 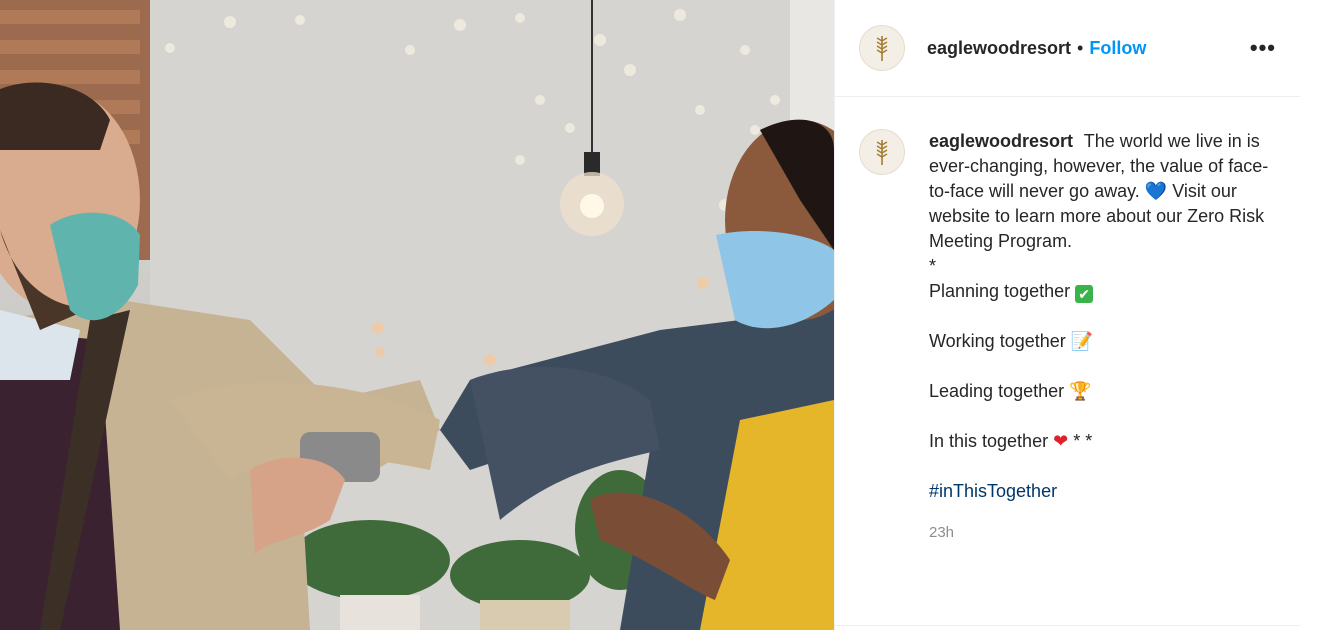 I want to click on check-mark-icon: ✔, so click(x=1084, y=294).